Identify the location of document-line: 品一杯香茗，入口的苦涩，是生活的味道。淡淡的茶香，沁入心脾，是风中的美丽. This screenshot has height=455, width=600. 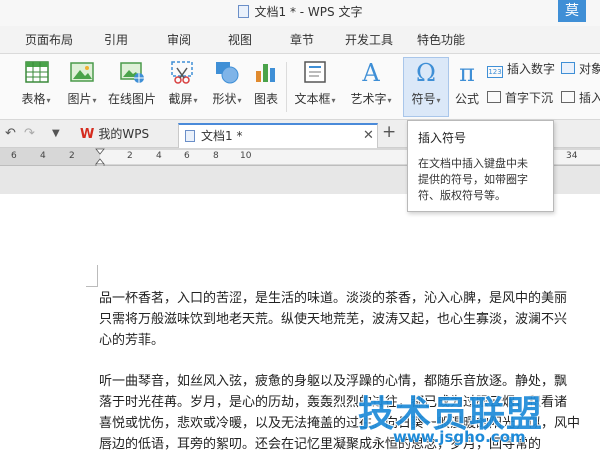
(349, 299).